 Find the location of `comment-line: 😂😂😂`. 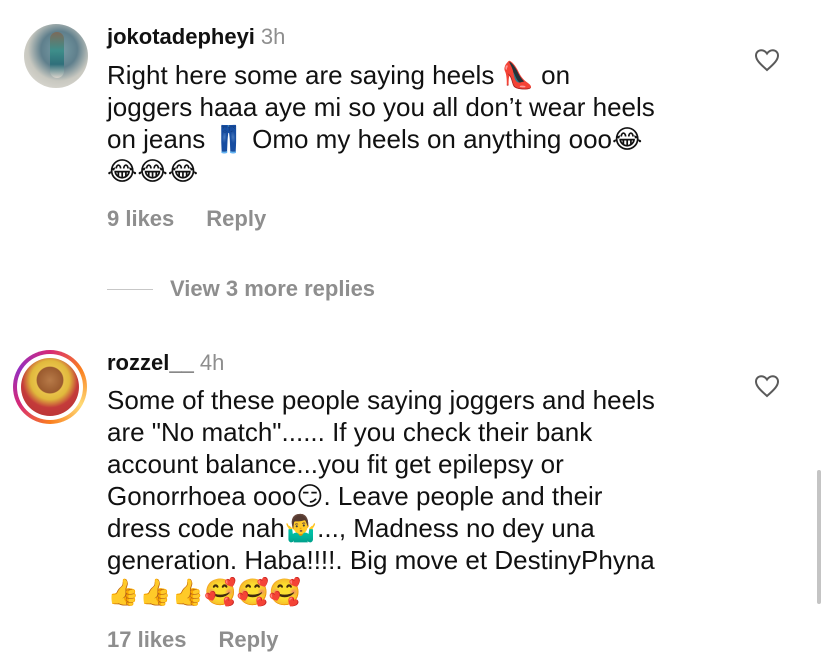

comment-line: 😂😂😂 is located at coordinates (153, 171).